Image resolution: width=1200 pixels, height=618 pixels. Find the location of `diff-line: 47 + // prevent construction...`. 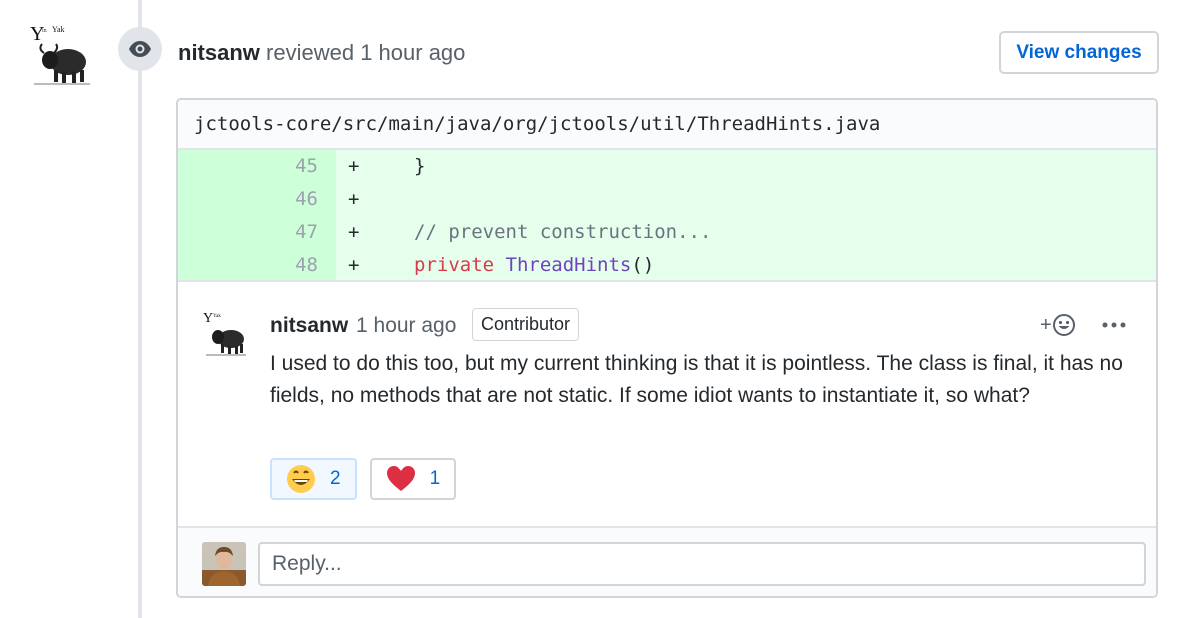

diff-line: 47 + // prevent construction... is located at coordinates (667, 232).